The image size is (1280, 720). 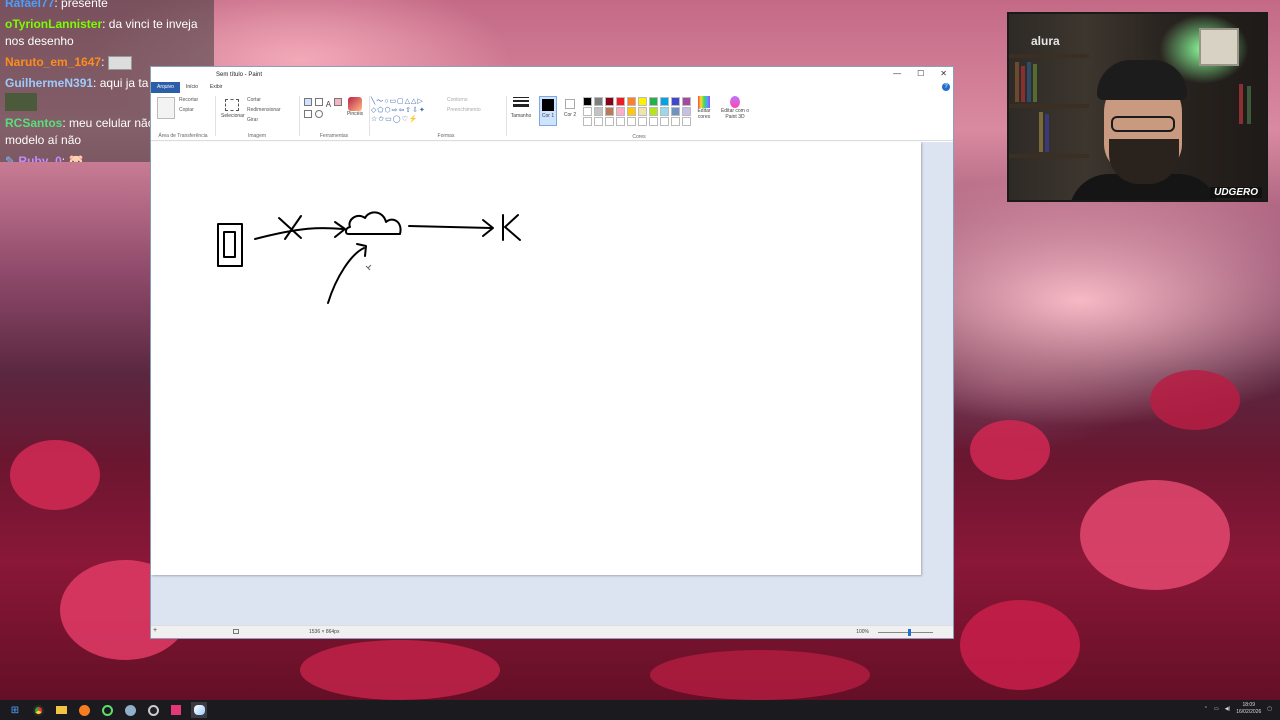 I want to click on chevron-up-icon: ⌃, so click(x=1206, y=709).